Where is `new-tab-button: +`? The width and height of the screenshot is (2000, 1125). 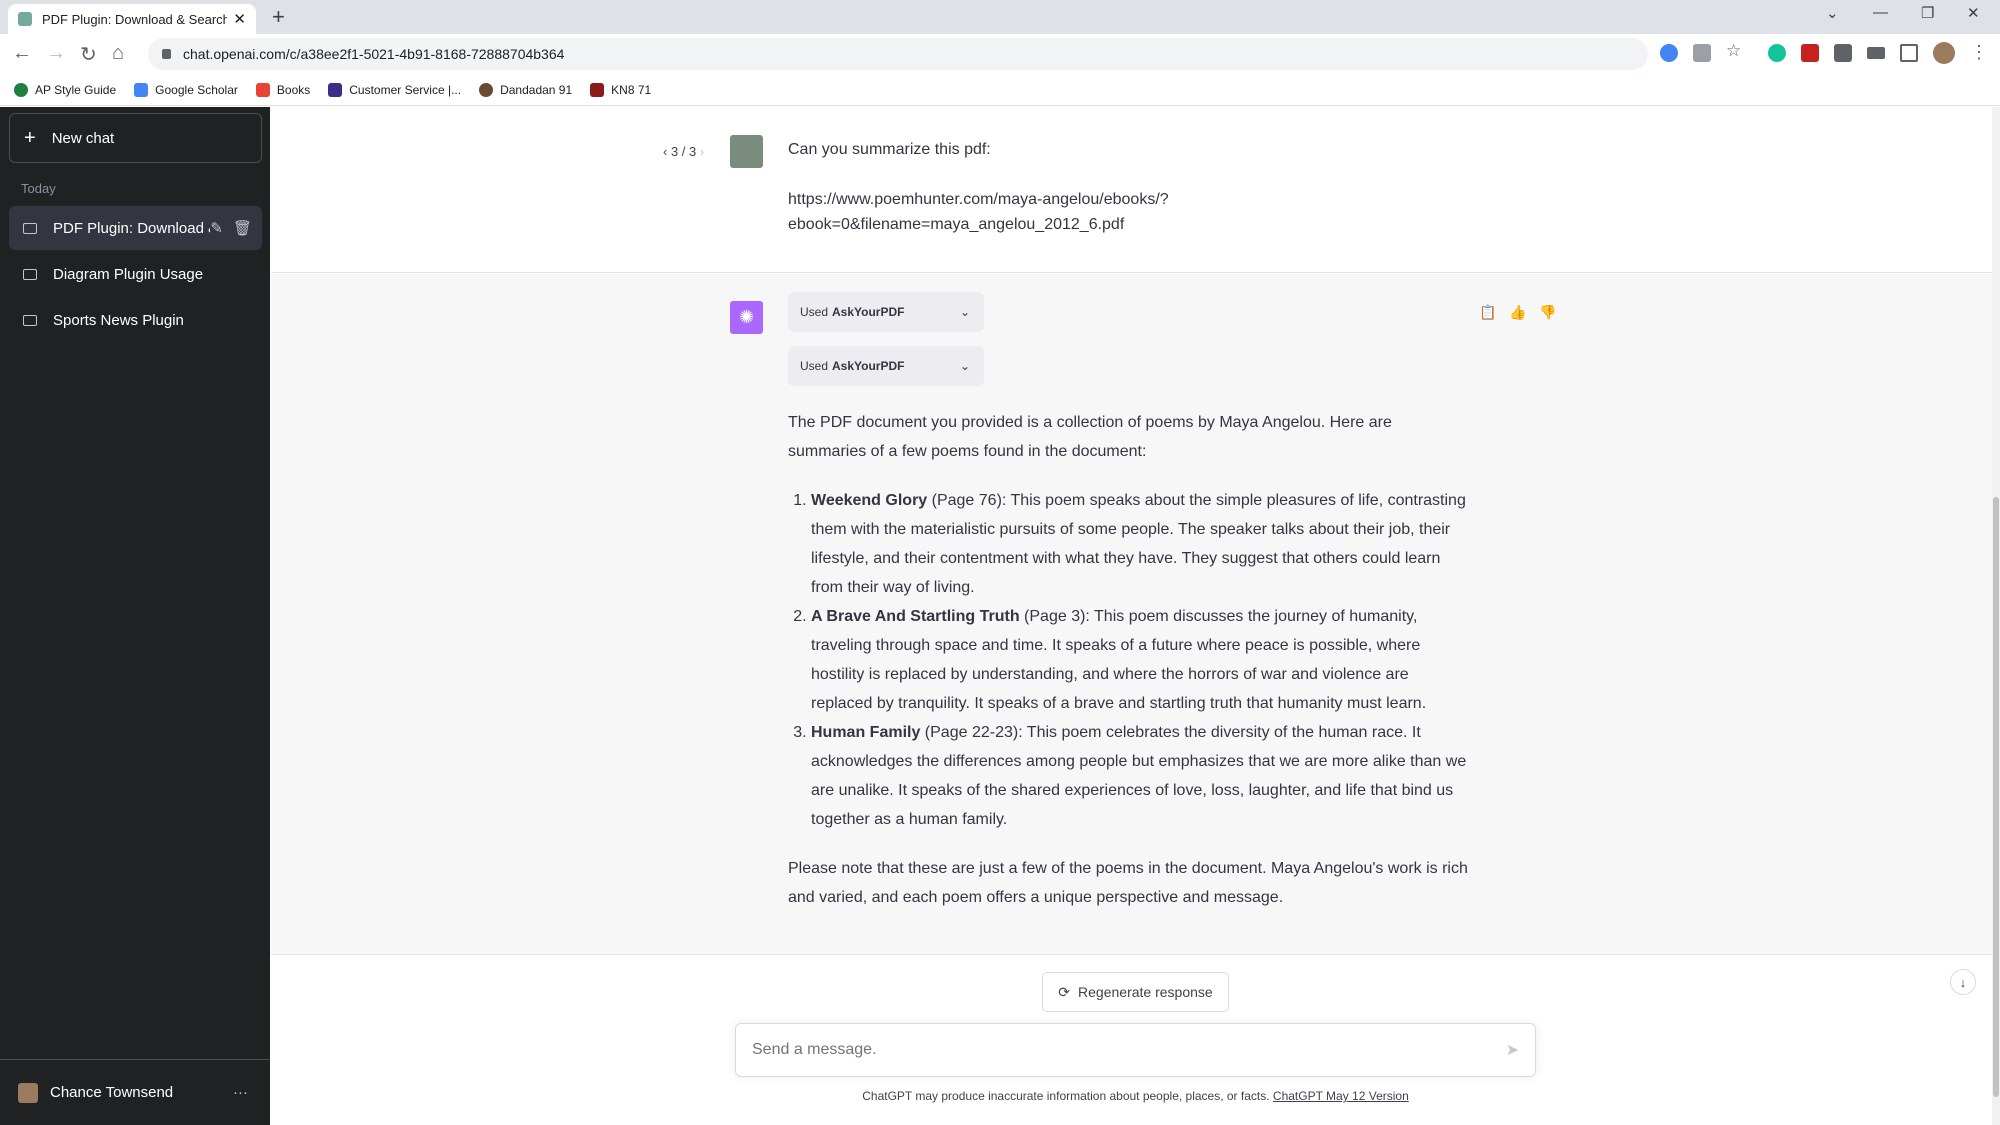
new-tab-button: + is located at coordinates (278, 17).